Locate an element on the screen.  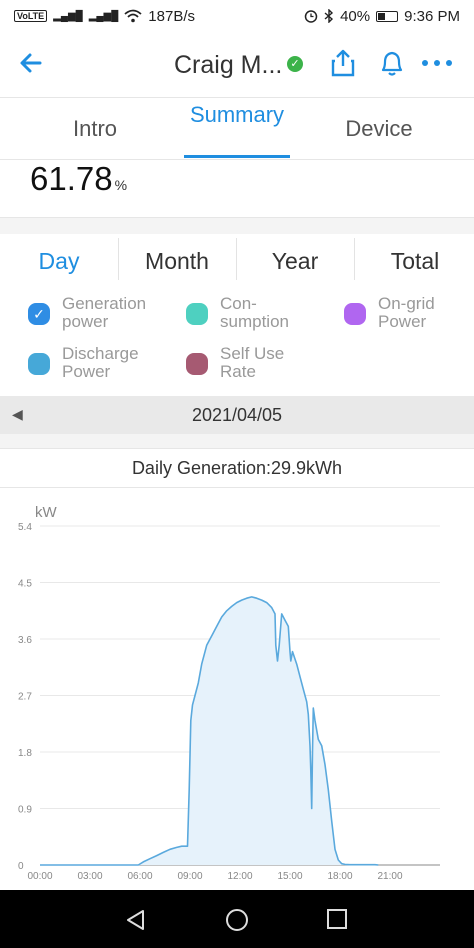
system-nav-bar is located at coordinates (237, 919).